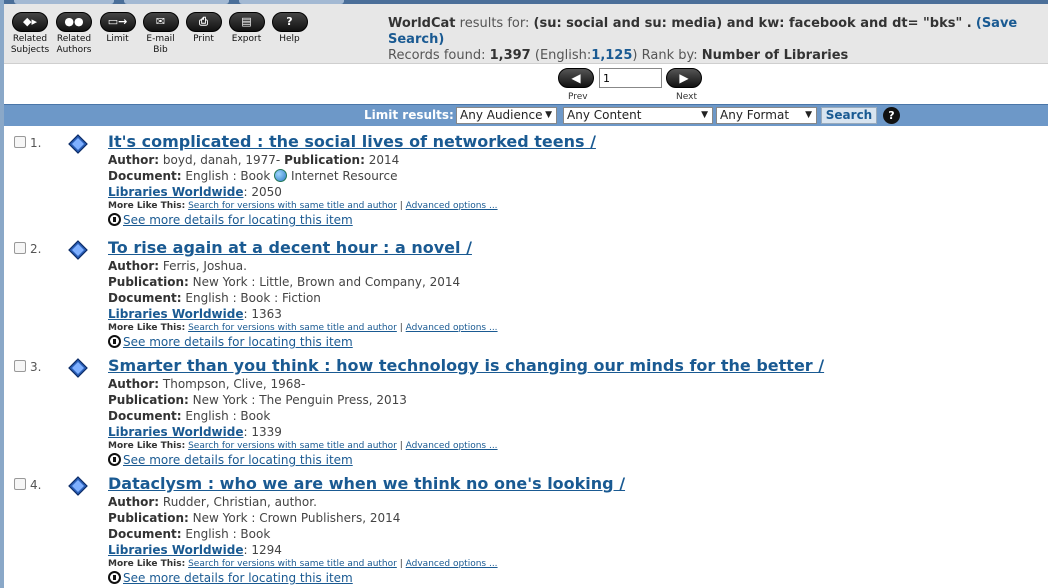  Describe the element at coordinates (526, 84) in the screenshot. I see `pager: ◀ ▶ Prev Next` at that location.